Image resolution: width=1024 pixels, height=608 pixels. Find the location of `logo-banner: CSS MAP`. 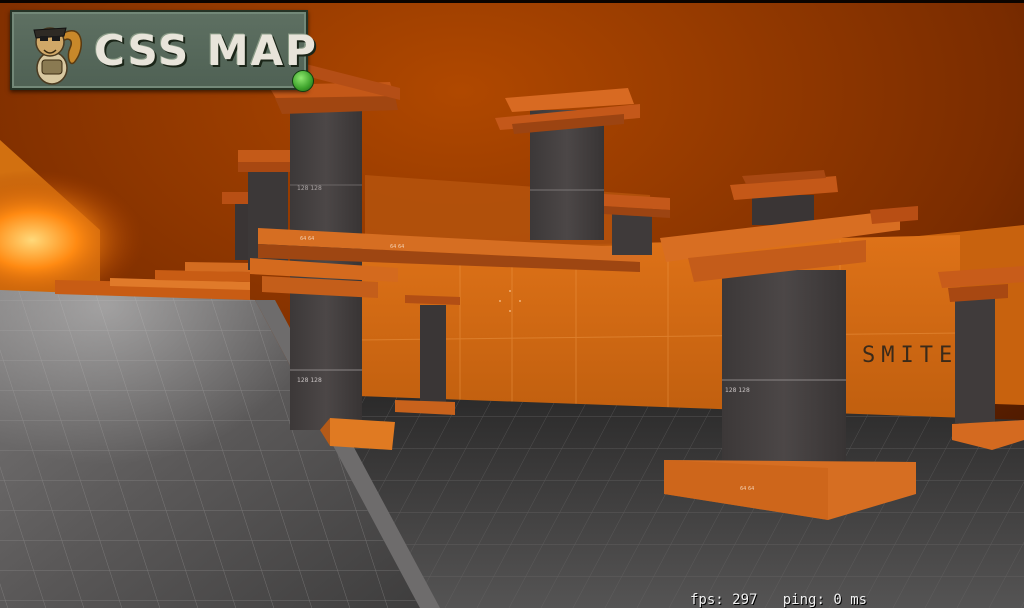

logo-banner: CSS MAP is located at coordinates (163, 51).